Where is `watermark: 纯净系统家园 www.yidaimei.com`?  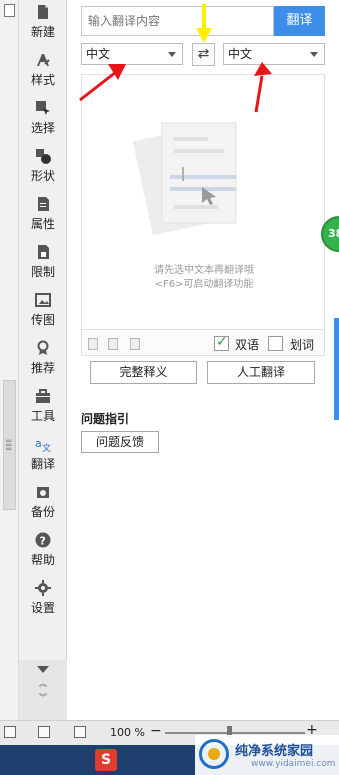
watermark: 纯净系统家园 www.yidaimei.com is located at coordinates (267, 755).